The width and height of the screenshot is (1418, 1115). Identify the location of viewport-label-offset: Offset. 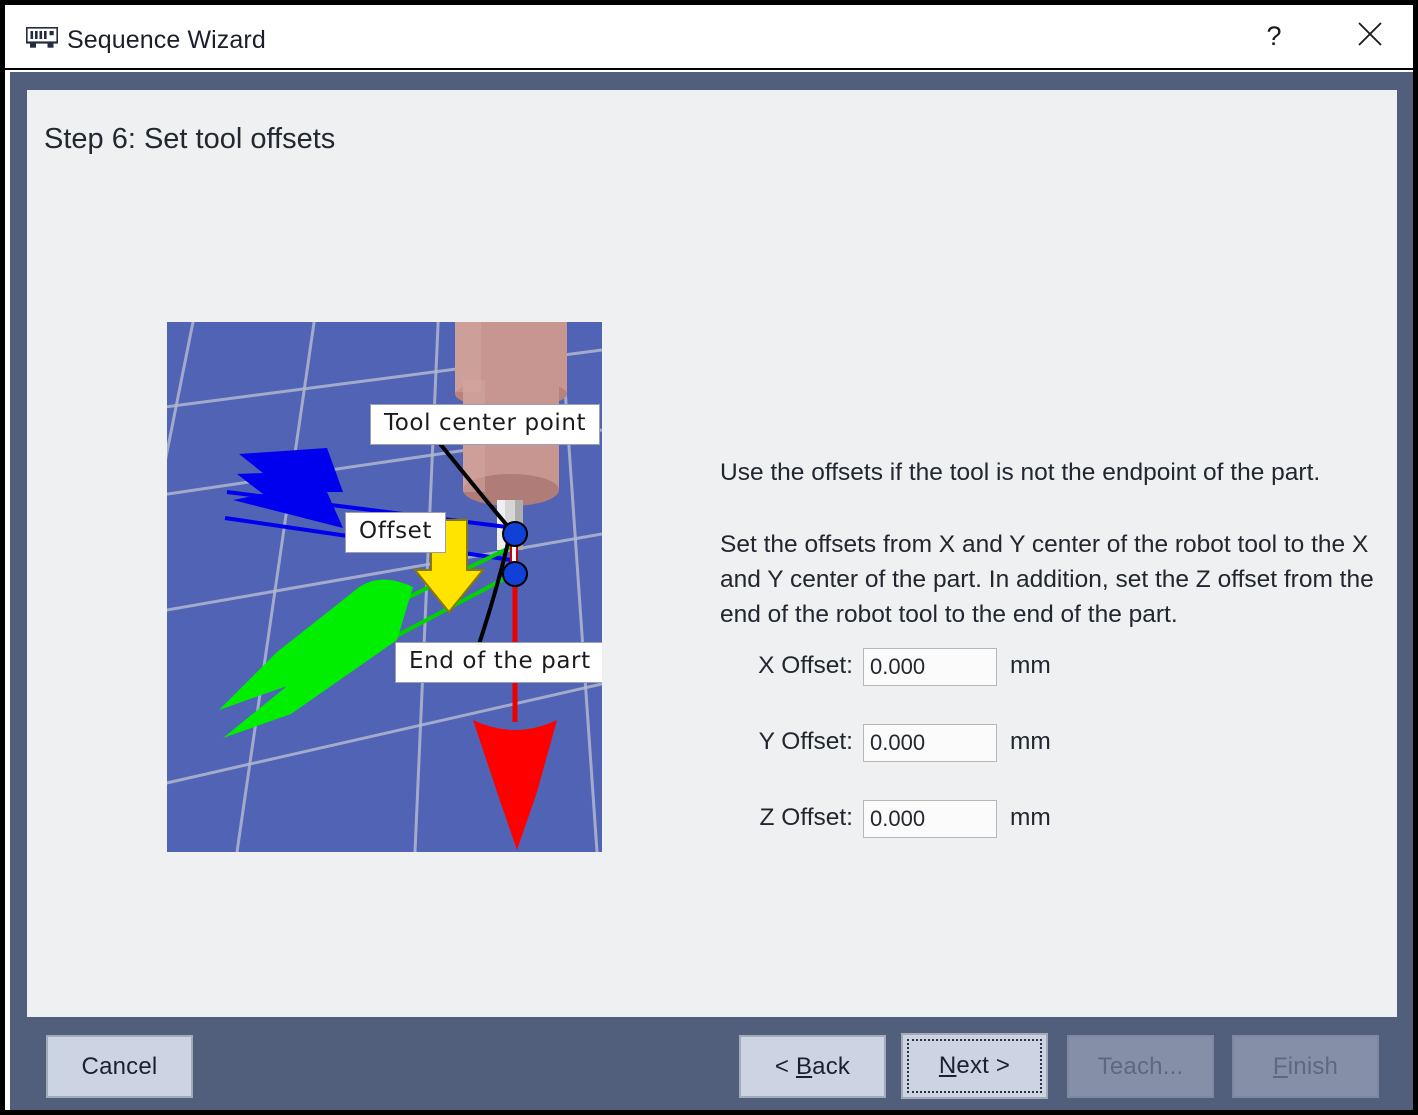
(396, 532).